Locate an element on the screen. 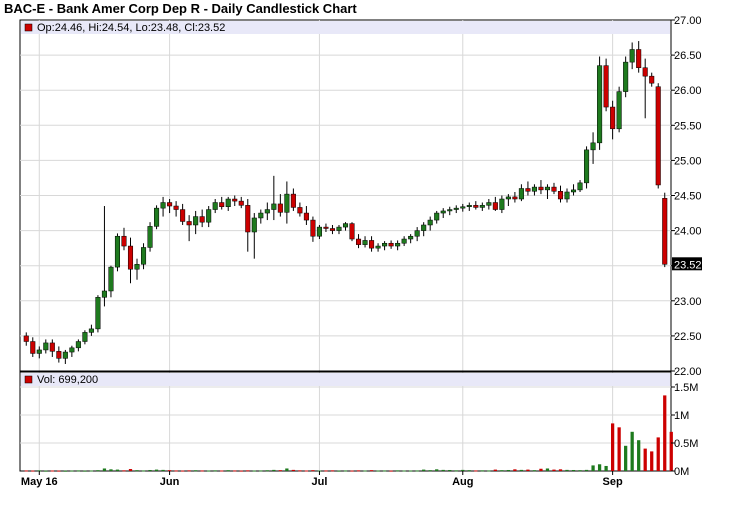  last-price-label: 23.52 is located at coordinates (688, 265).